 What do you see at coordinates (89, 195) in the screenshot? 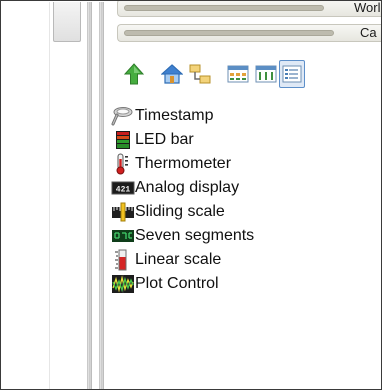
I see `panel-splitter` at bounding box center [89, 195].